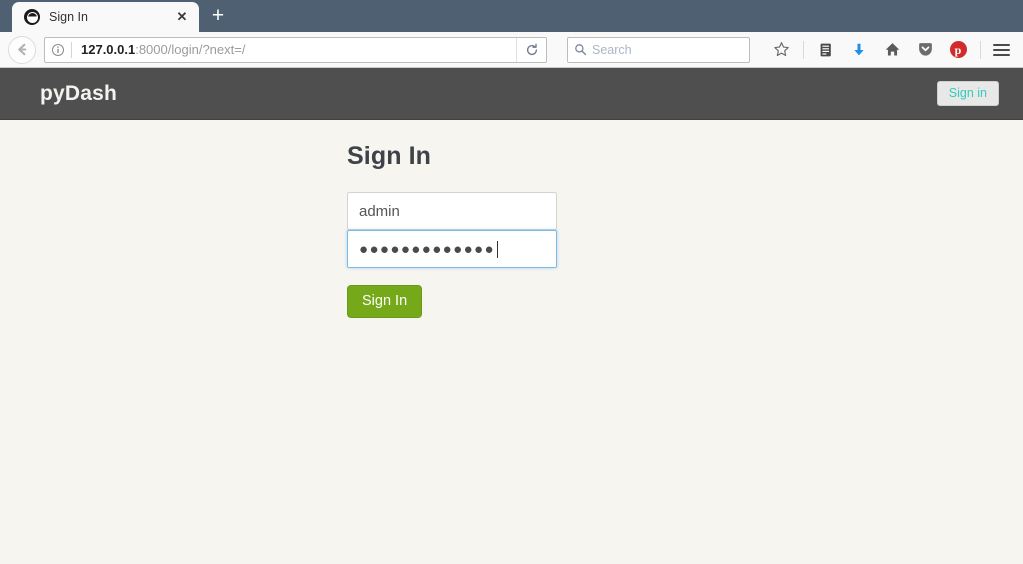  What do you see at coordinates (531, 49) in the screenshot?
I see `reload-button` at bounding box center [531, 49].